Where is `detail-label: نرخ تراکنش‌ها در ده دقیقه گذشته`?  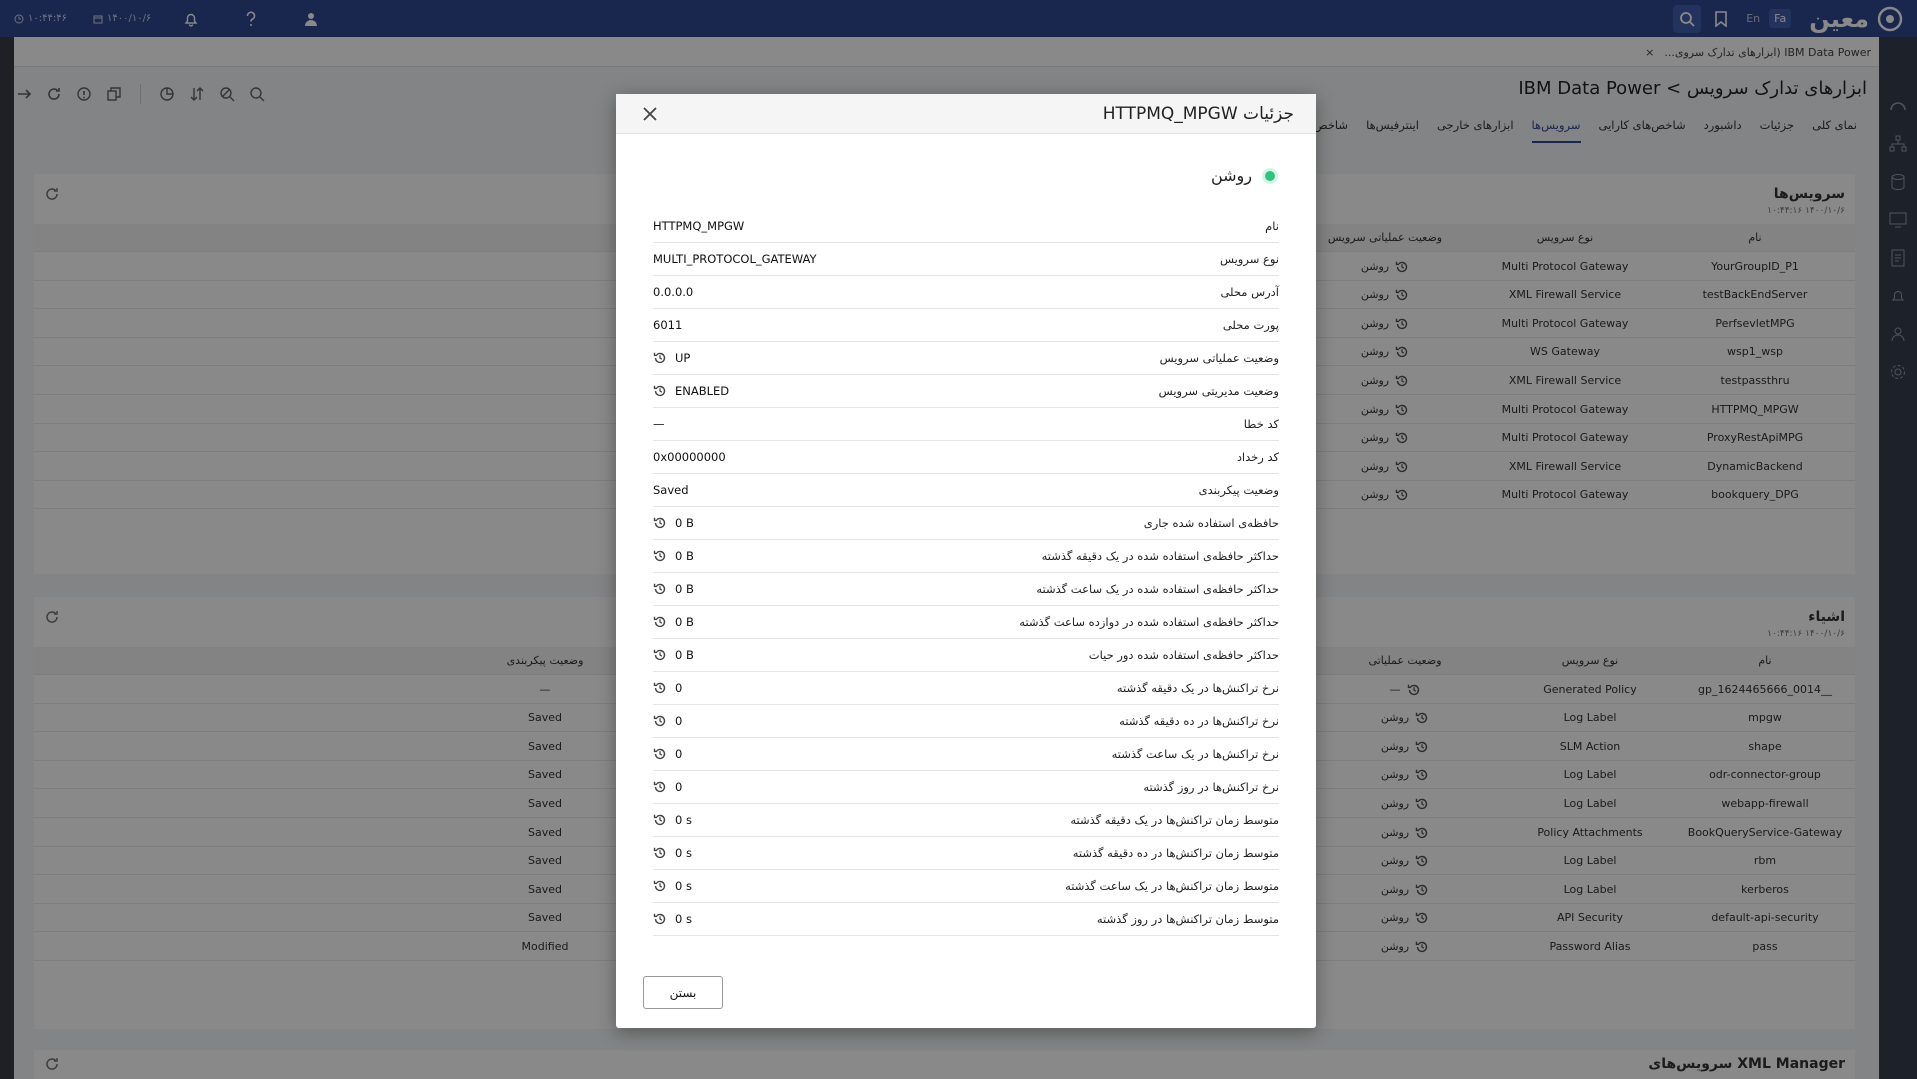
detail-label: نرخ تراکنش‌ها در ده دقیقه گذشته is located at coordinates (1199, 721).